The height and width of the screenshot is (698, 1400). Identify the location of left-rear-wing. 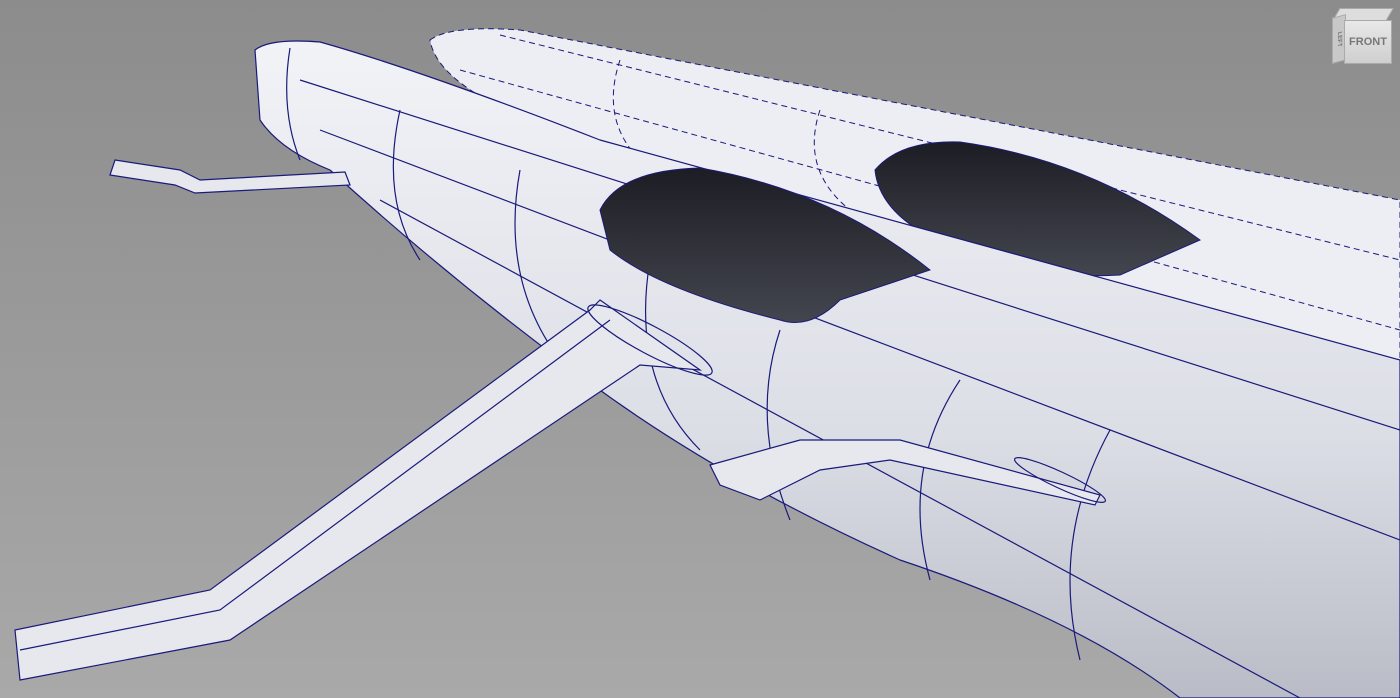
(230, 176).